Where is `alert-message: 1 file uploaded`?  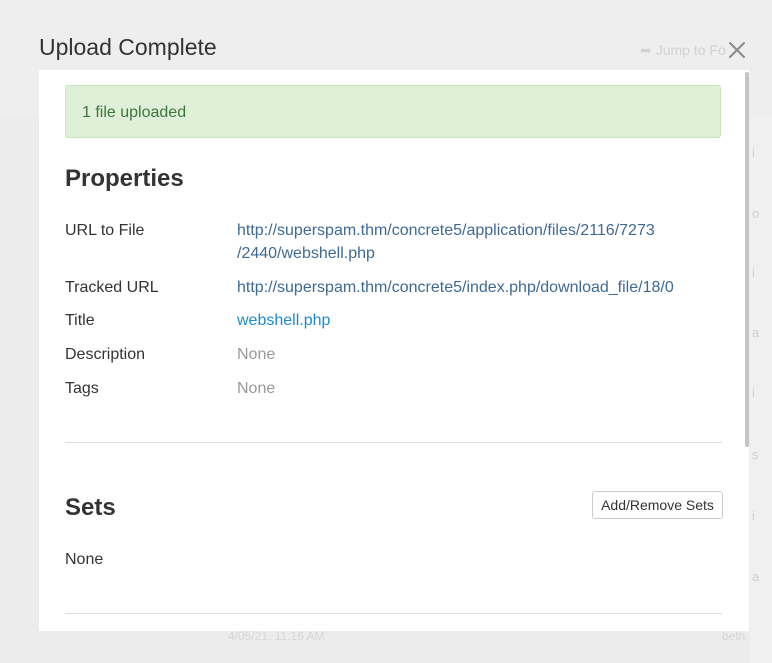 alert-message: 1 file uploaded is located at coordinates (134, 112).